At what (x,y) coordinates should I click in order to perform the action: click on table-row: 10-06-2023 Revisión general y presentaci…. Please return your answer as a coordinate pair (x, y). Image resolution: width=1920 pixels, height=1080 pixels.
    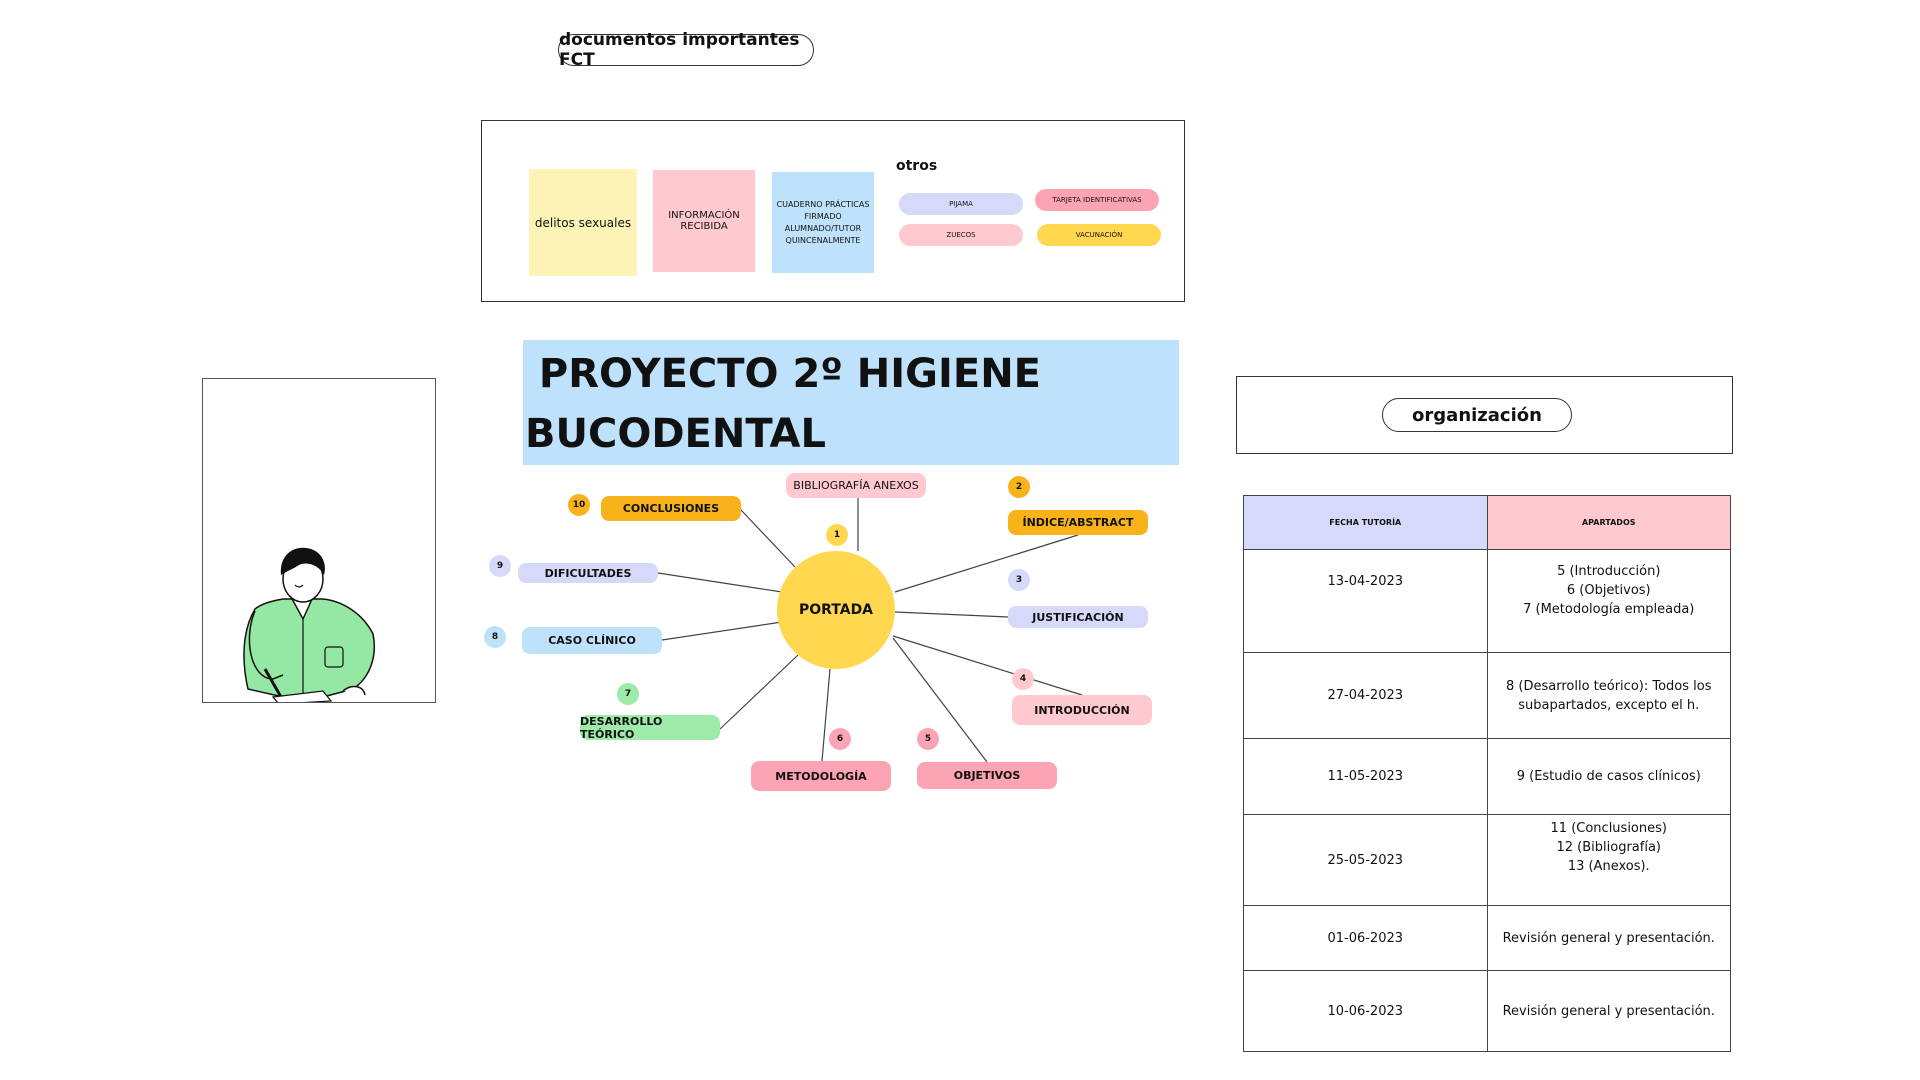
    Looking at the image, I should click on (1487, 1011).